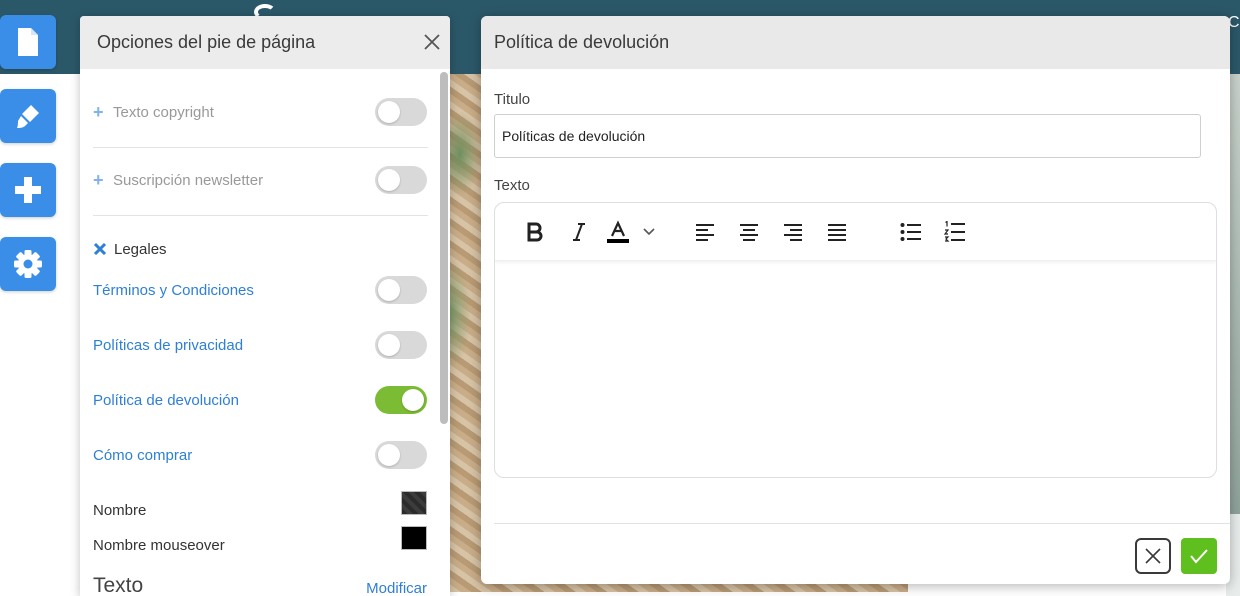 The width and height of the screenshot is (1240, 596). I want to click on name-mouseover-row: Nombre mouseover, so click(260, 541).